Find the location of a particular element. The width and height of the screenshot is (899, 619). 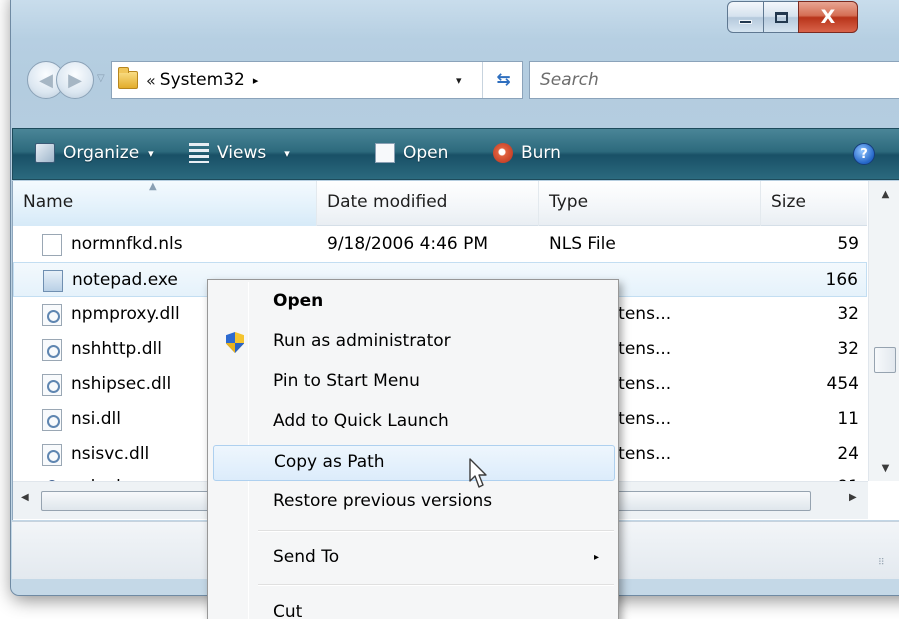

refresh-button: ⇆ is located at coordinates (503, 80).